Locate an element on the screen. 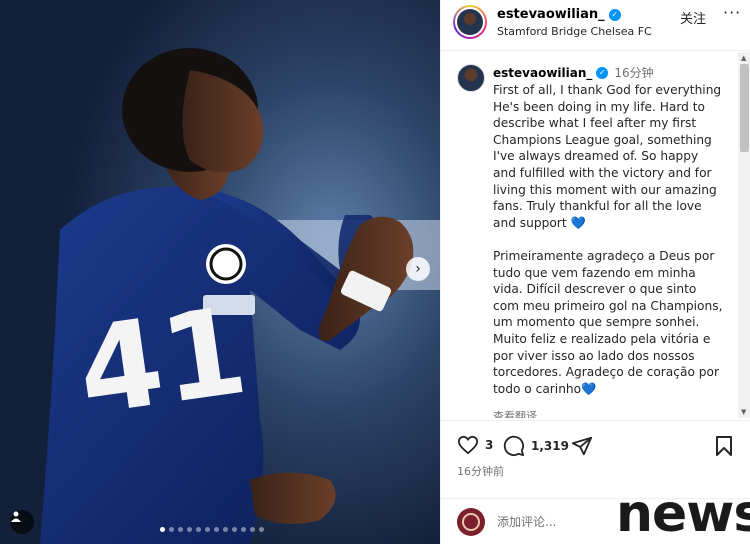 The height and width of the screenshot is (544, 750). caption-author-avatar is located at coordinates (471, 78).